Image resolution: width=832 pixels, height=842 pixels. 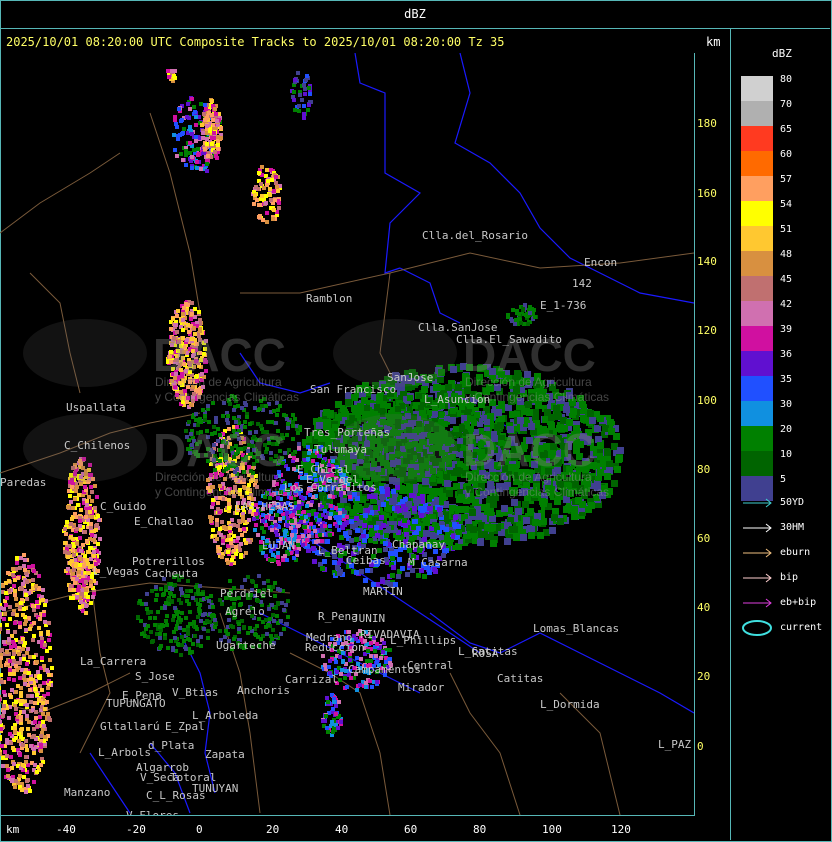 What do you see at coordinates (278, 545) in the screenshot?
I see `place-label: LUJAN` at bounding box center [278, 545].